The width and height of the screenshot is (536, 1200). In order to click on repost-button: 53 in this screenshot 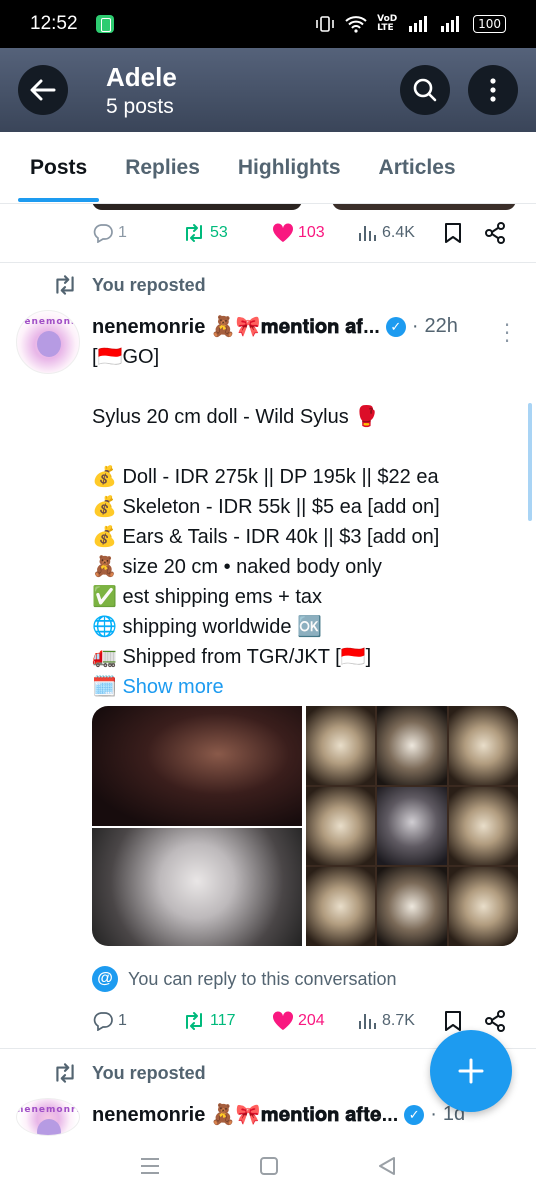, I will do `click(227, 233)`.